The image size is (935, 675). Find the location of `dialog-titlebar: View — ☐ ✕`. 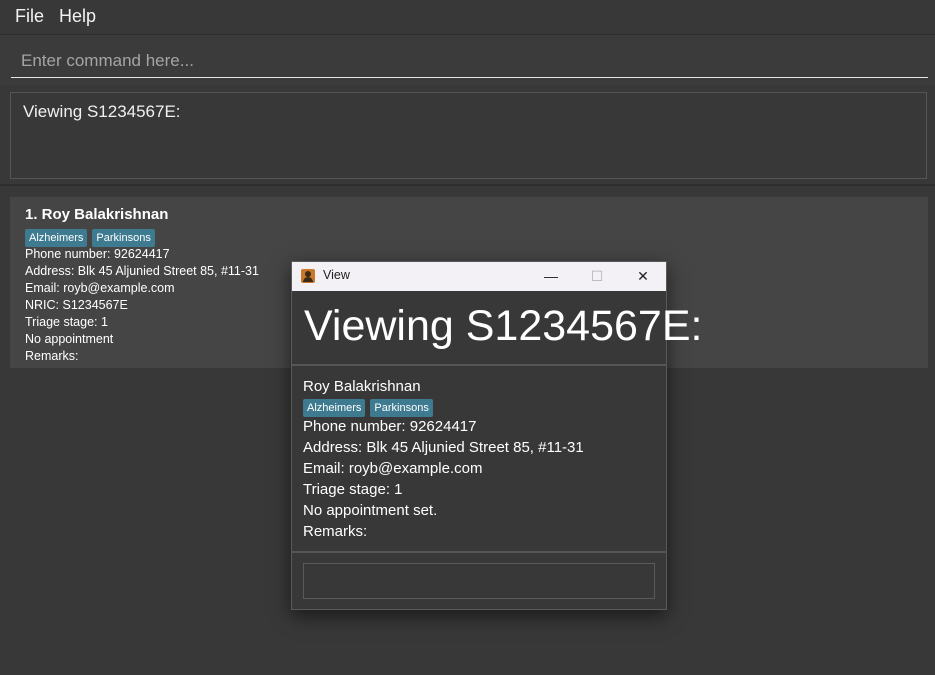

dialog-titlebar: View — ☐ ✕ is located at coordinates (479, 276).